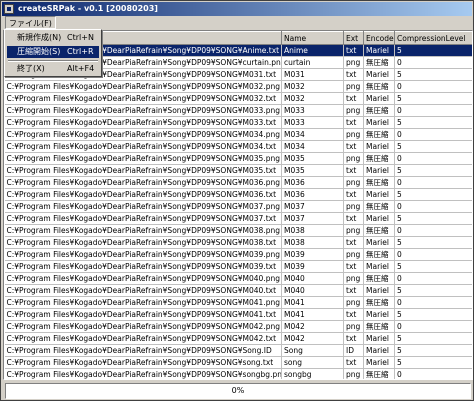  I want to click on menu-file: ファイル(F), so click(30, 22).